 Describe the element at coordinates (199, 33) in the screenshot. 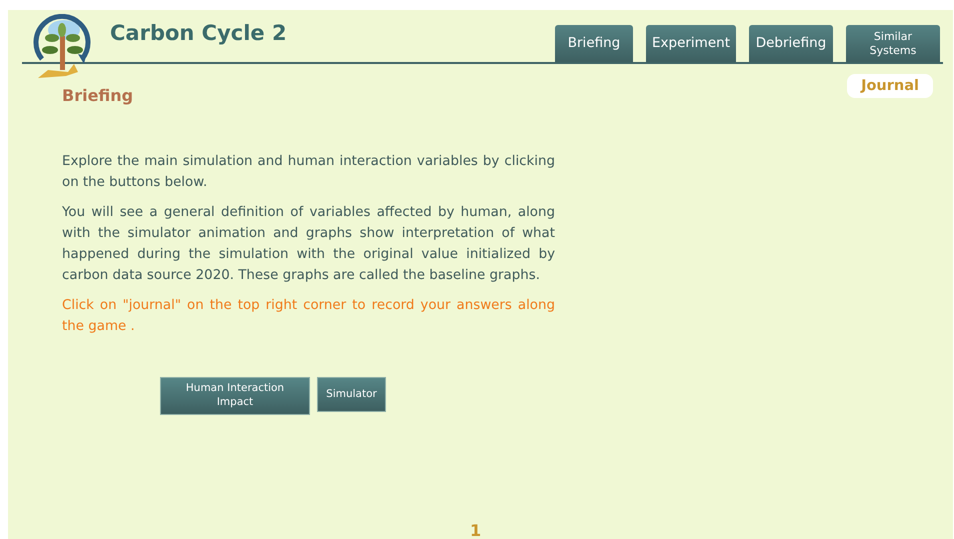

I see `app-title: Carbon Cycle 2` at that location.